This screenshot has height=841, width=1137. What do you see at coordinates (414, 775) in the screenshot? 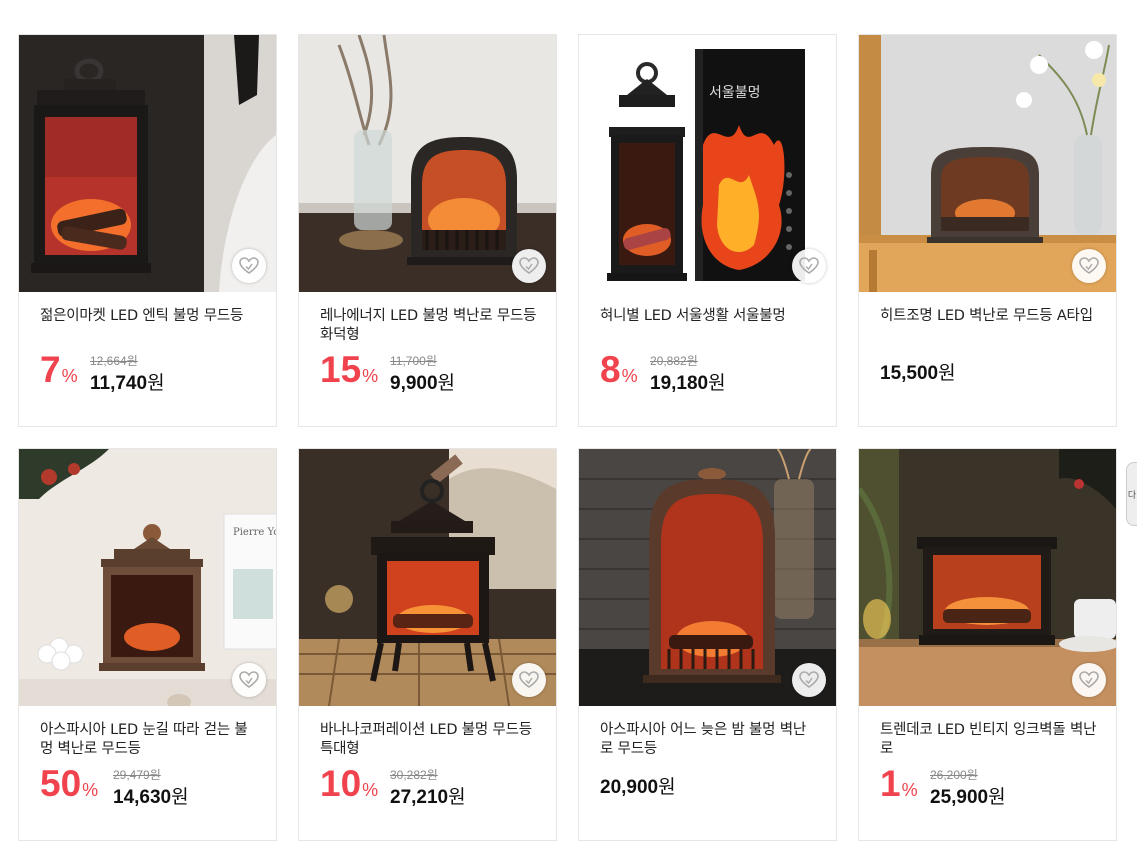
I see `original-price: 30,282원` at bounding box center [414, 775].